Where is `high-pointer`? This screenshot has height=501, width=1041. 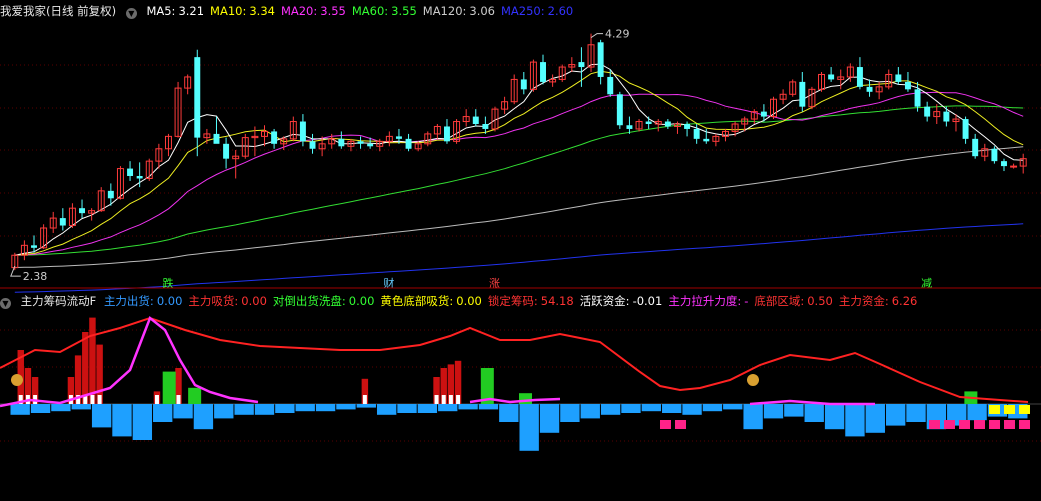 high-pointer is located at coordinates (597, 36).